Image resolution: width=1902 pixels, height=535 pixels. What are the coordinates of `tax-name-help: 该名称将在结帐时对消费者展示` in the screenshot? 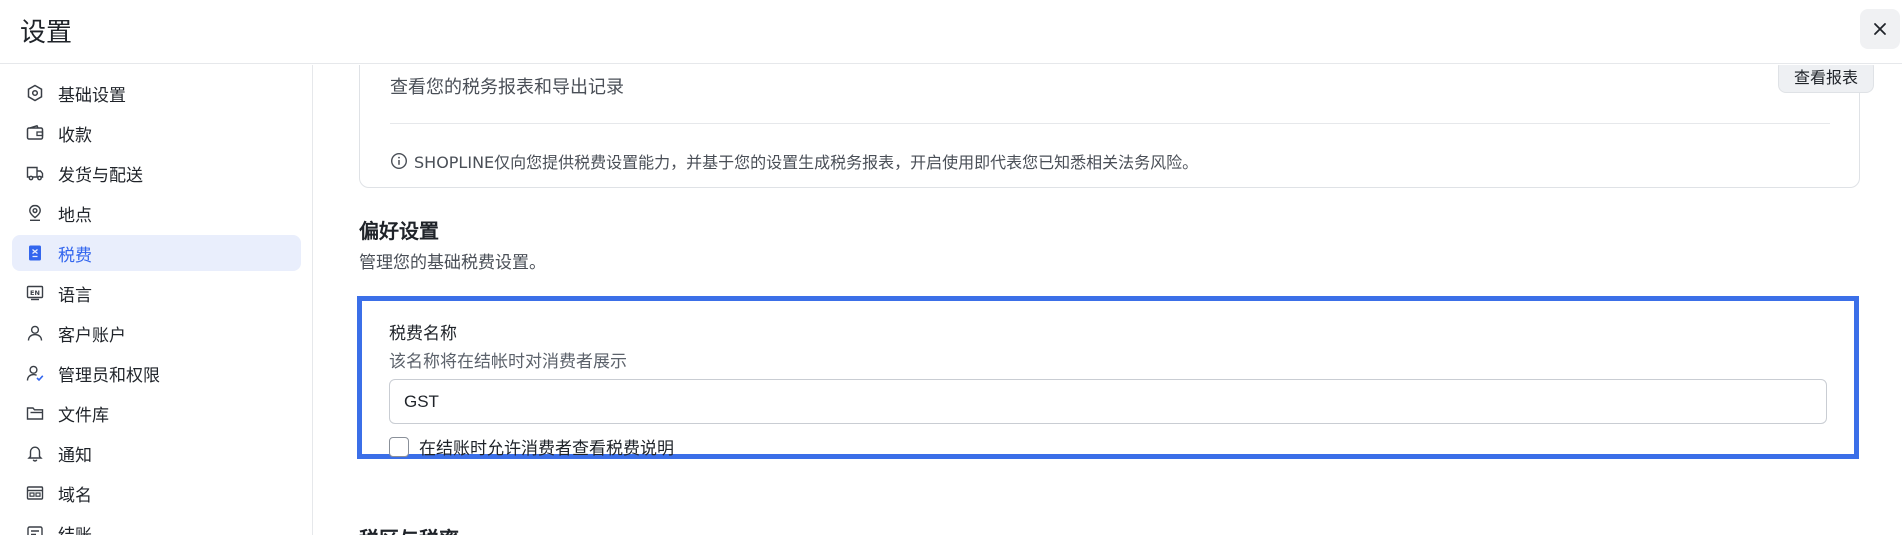 It's located at (508, 362).